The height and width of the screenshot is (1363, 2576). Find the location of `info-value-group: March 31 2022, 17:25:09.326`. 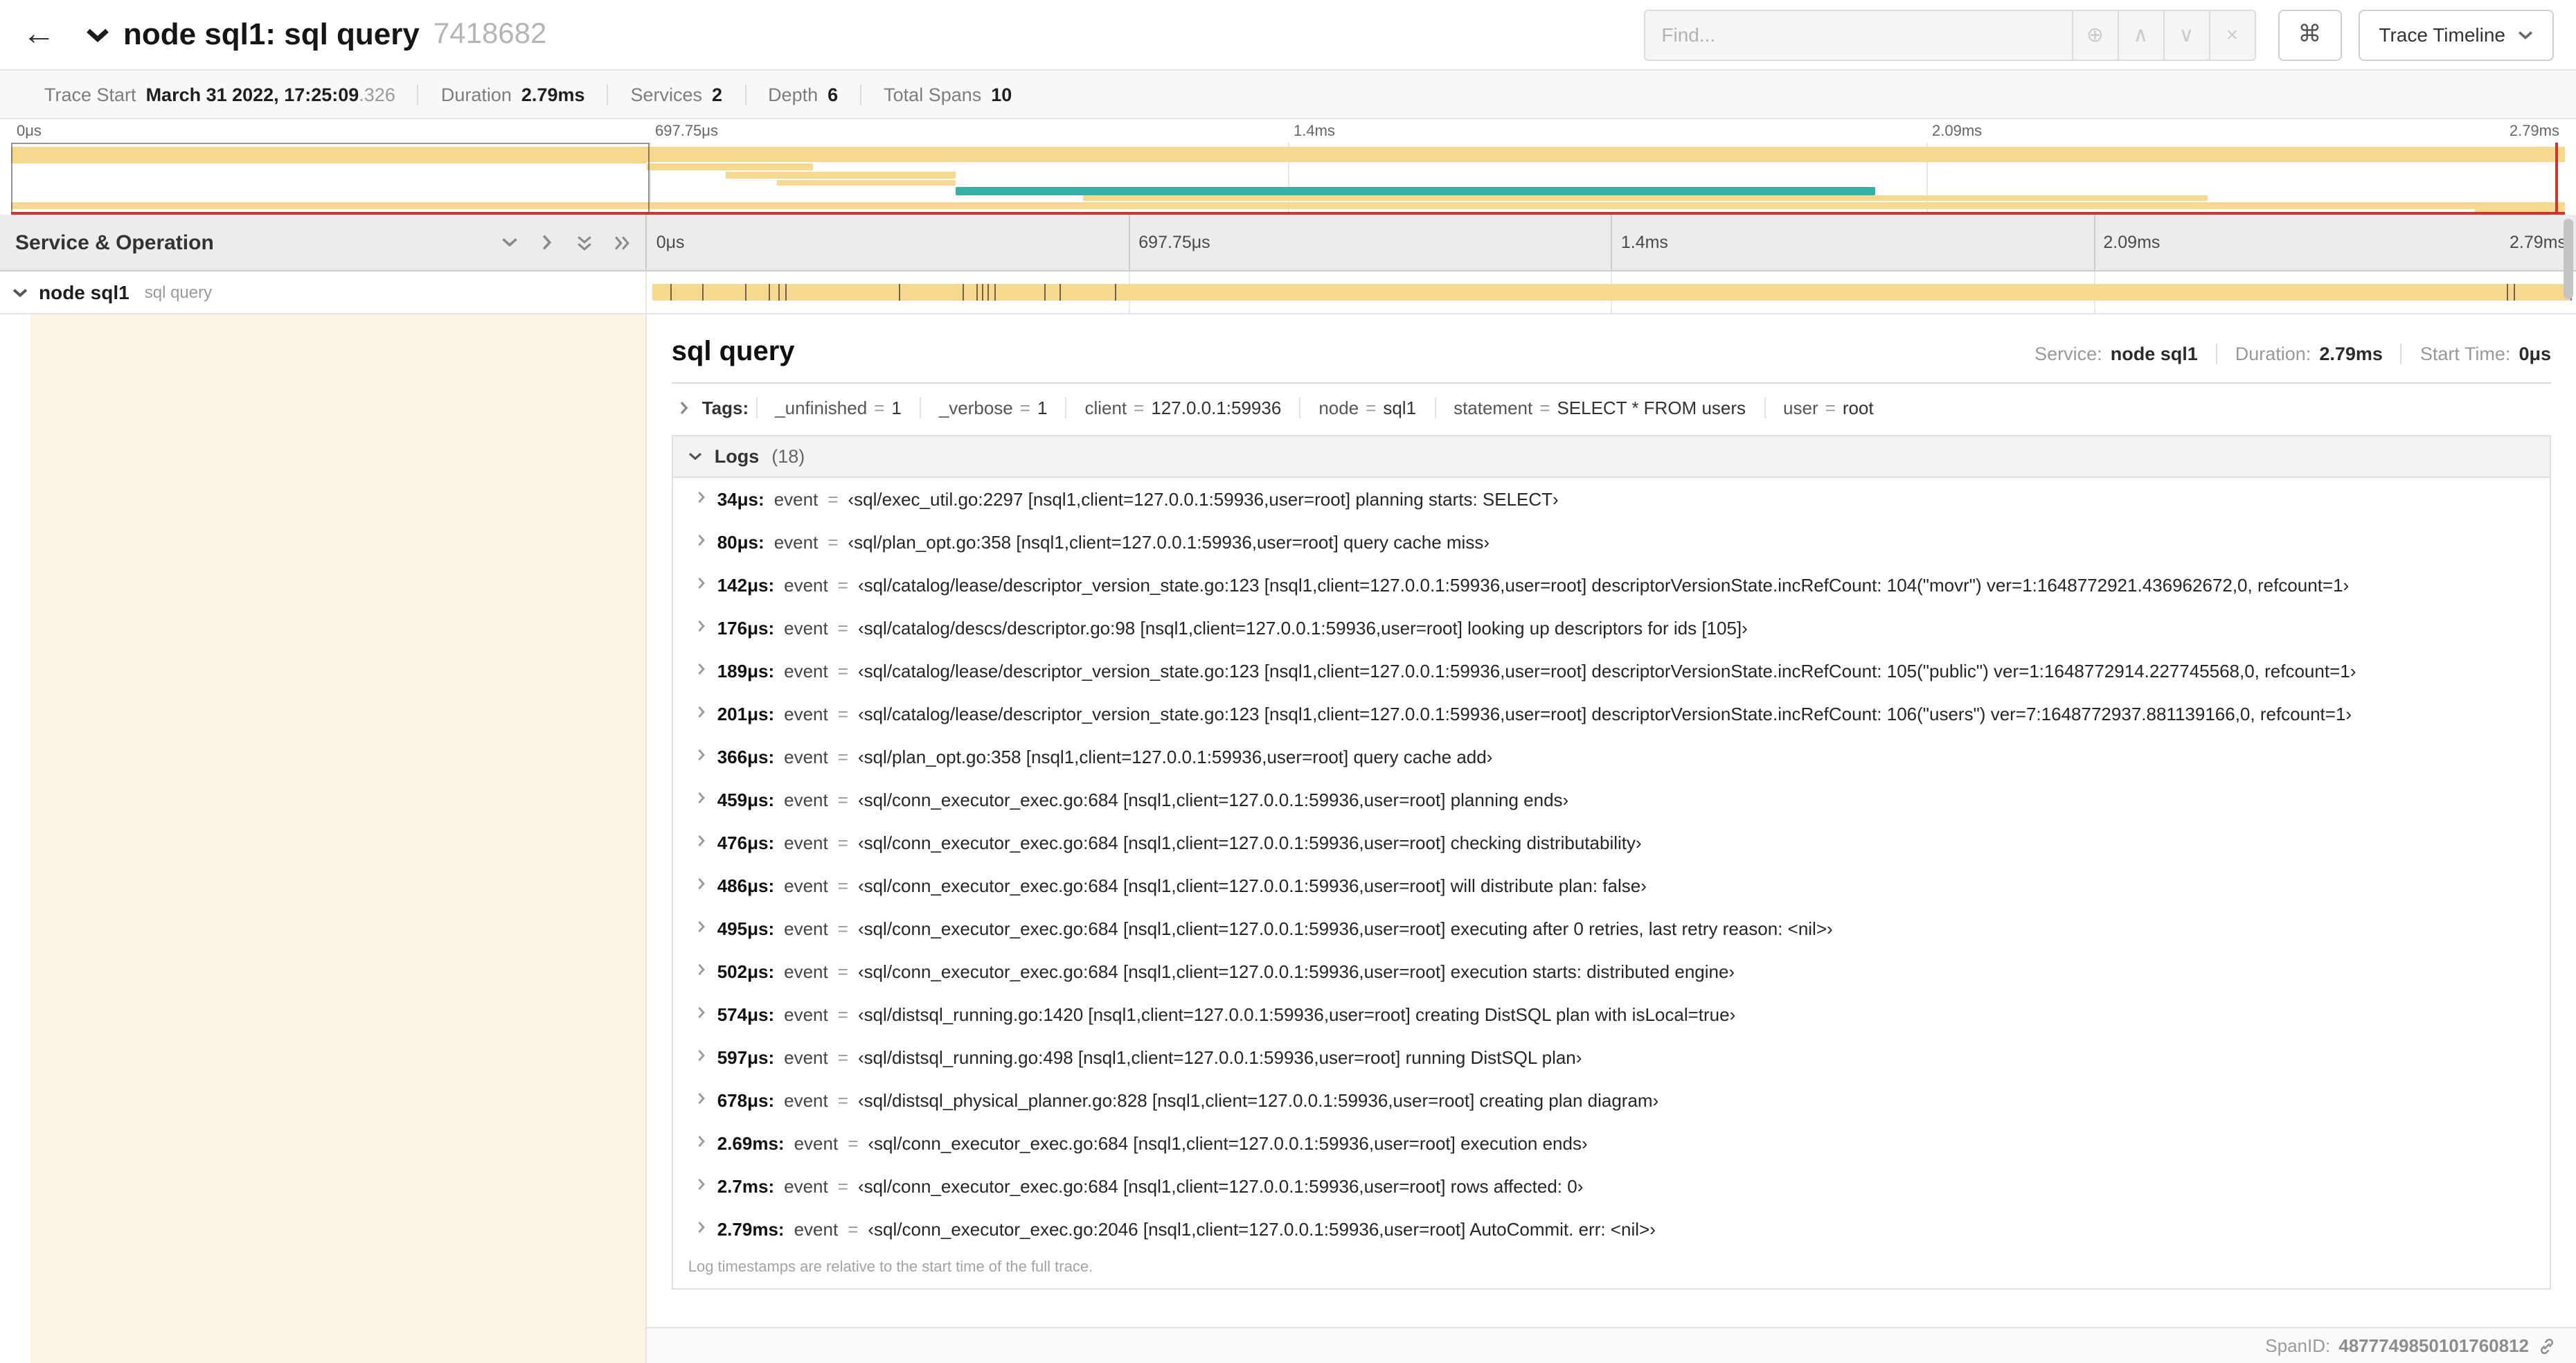

info-value-group: March 31 2022, 17:25:09.326 is located at coordinates (270, 95).